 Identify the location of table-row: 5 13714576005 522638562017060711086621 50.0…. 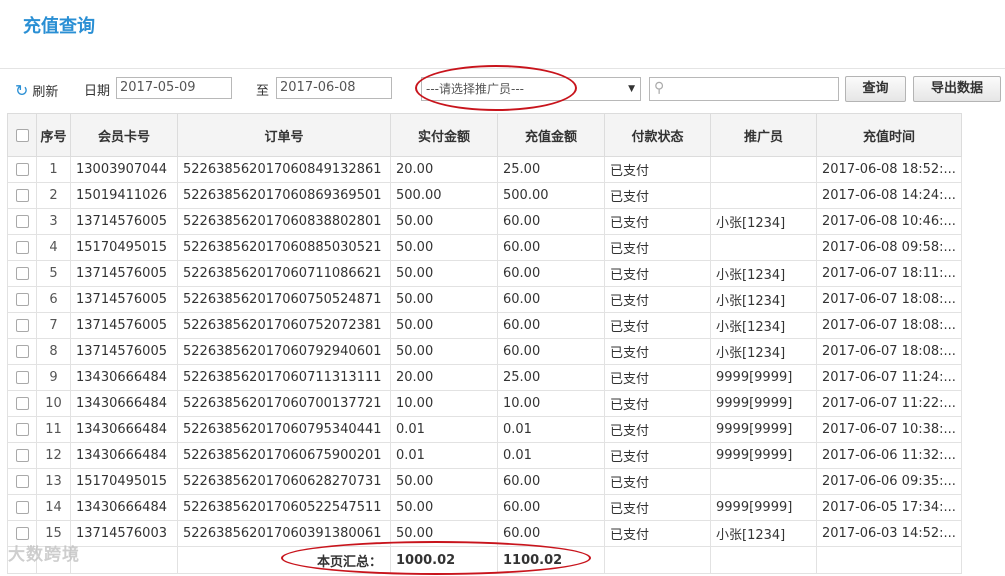
(484, 273).